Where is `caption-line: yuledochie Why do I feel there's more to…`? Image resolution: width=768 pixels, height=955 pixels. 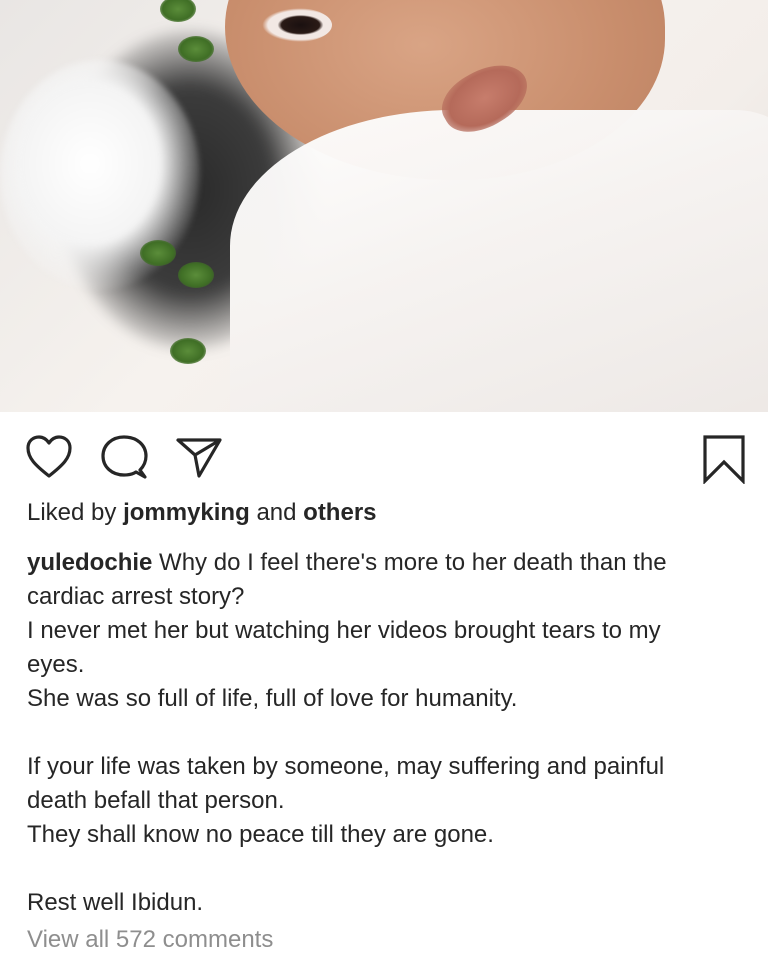 caption-line: yuledochie Why do I feel there's more to… is located at coordinates (387, 563).